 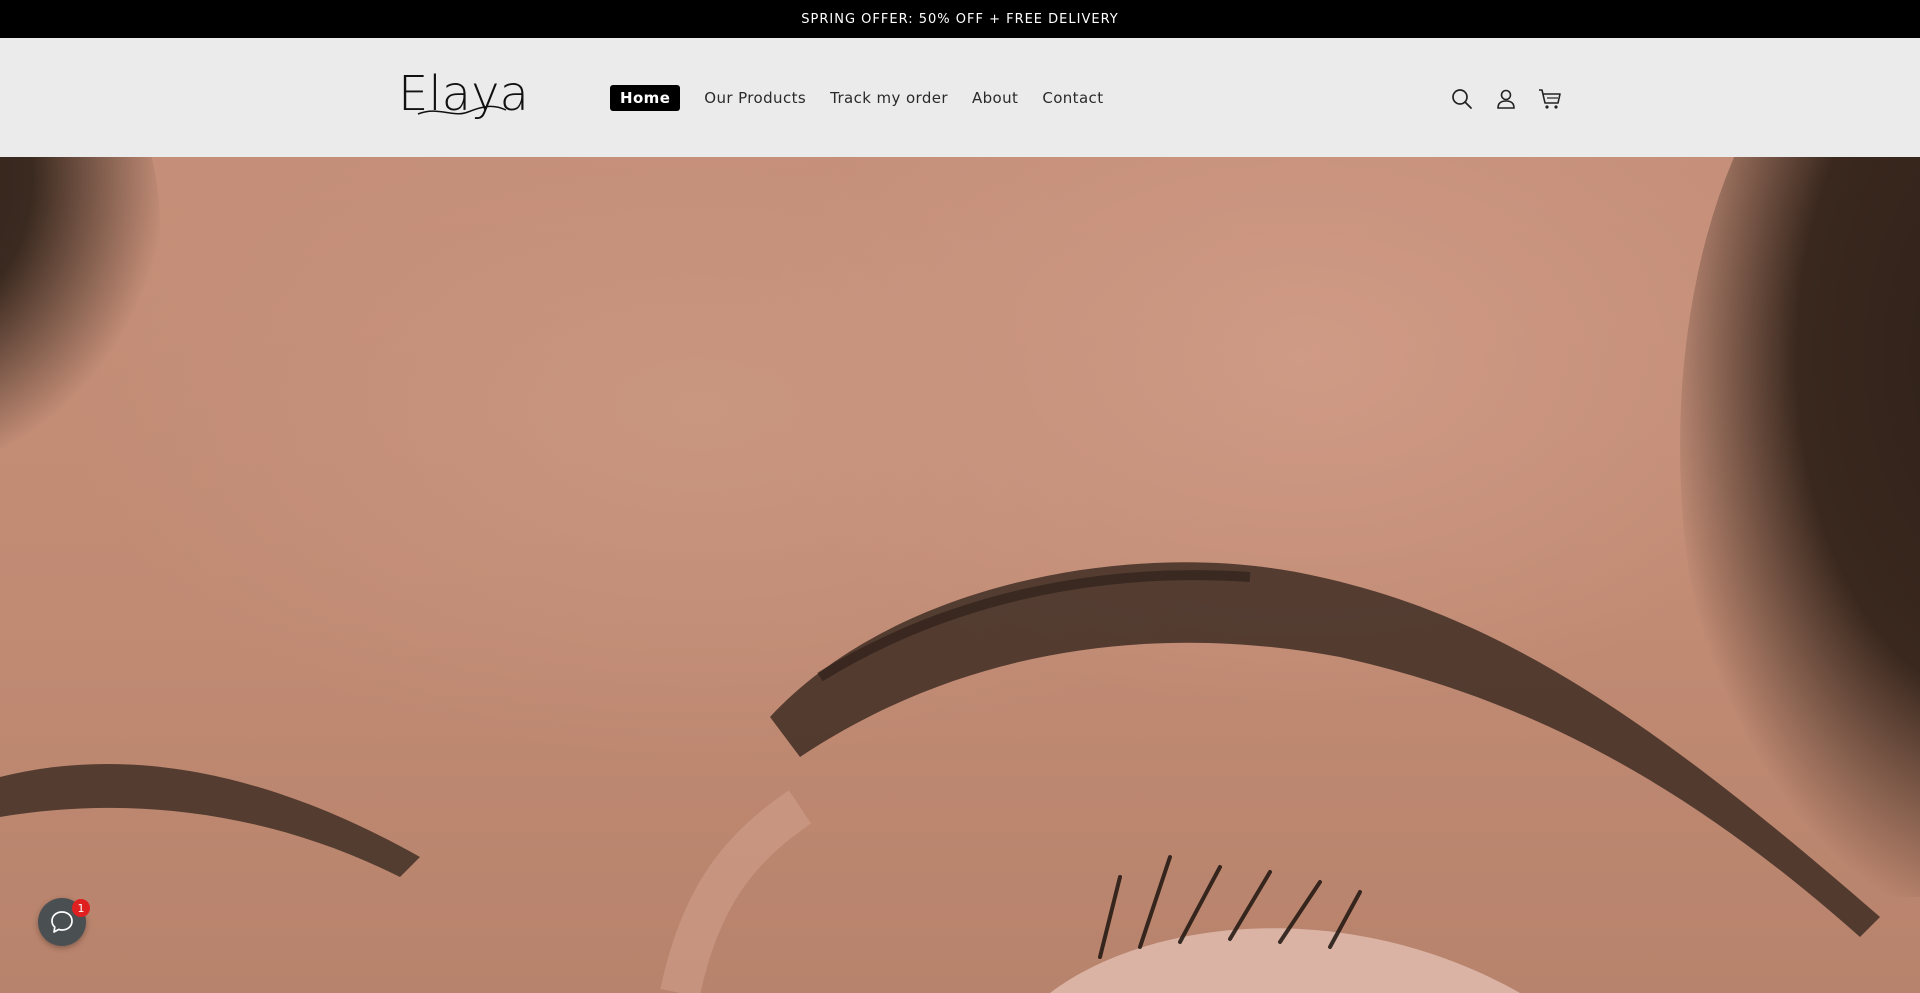 I want to click on nav-about: About, so click(x=995, y=98).